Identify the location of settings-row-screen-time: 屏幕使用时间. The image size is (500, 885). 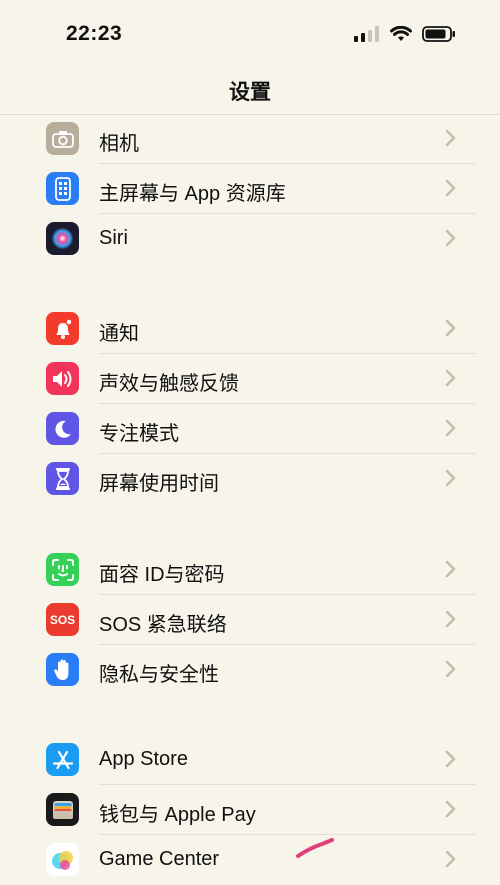
(250, 479).